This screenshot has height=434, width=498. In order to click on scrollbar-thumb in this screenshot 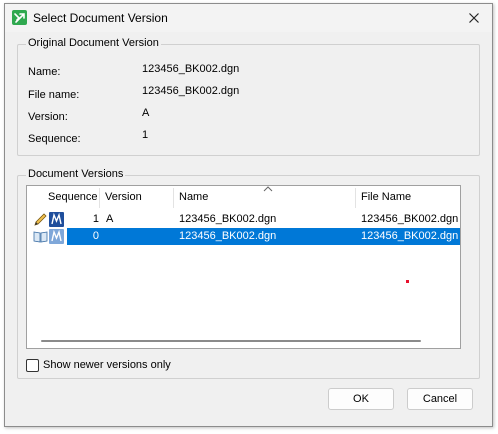, I will do `click(231, 341)`.